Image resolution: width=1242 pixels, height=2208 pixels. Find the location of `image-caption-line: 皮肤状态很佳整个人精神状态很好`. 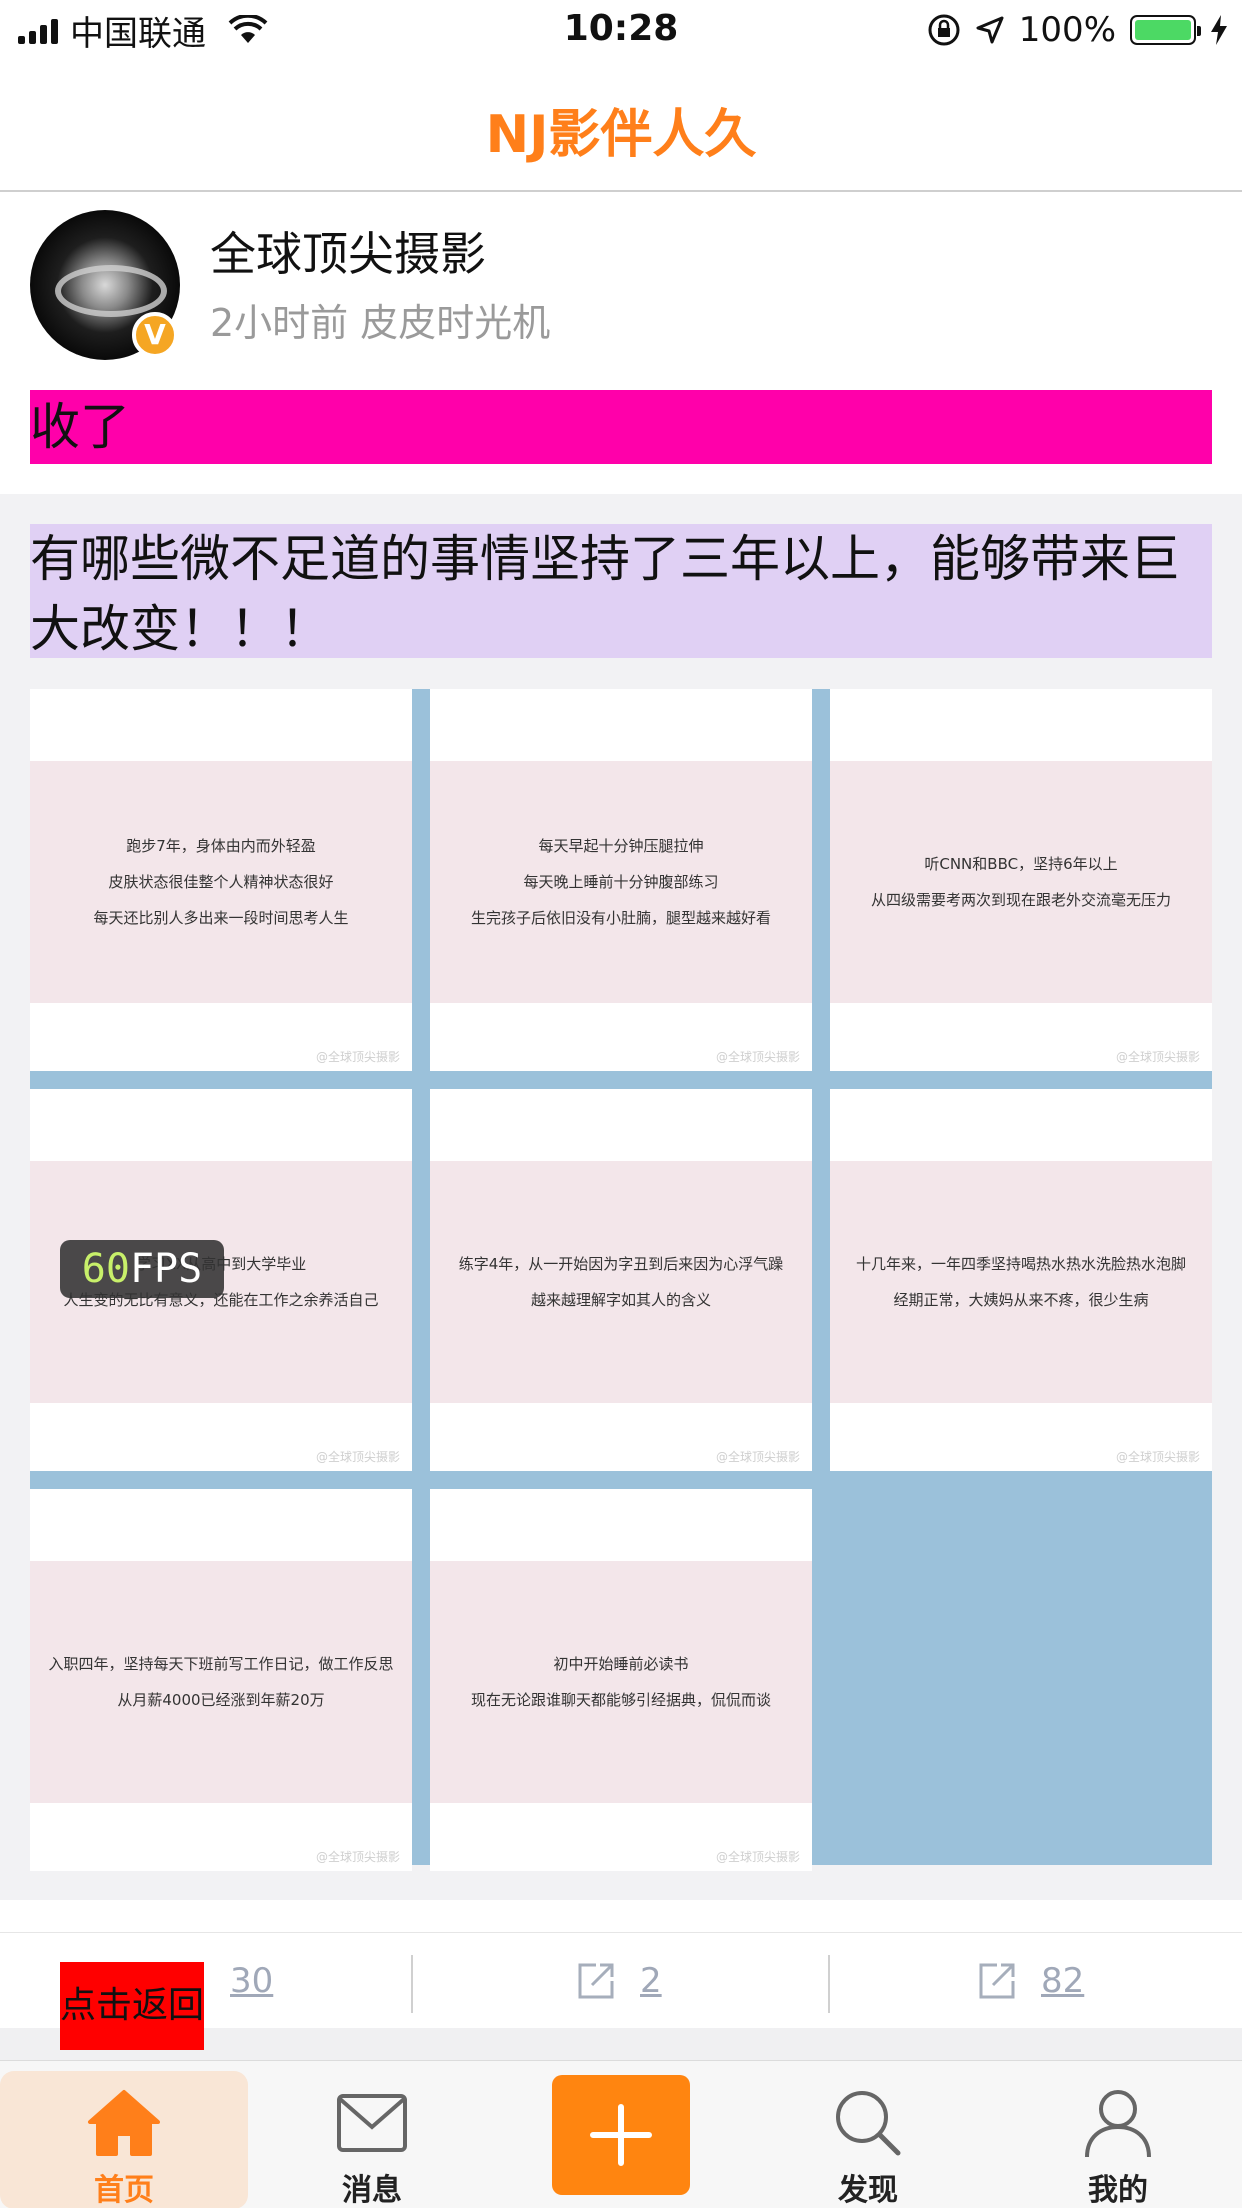

image-caption-line: 皮肤状态很佳整个人精神状态很好 is located at coordinates (221, 882).